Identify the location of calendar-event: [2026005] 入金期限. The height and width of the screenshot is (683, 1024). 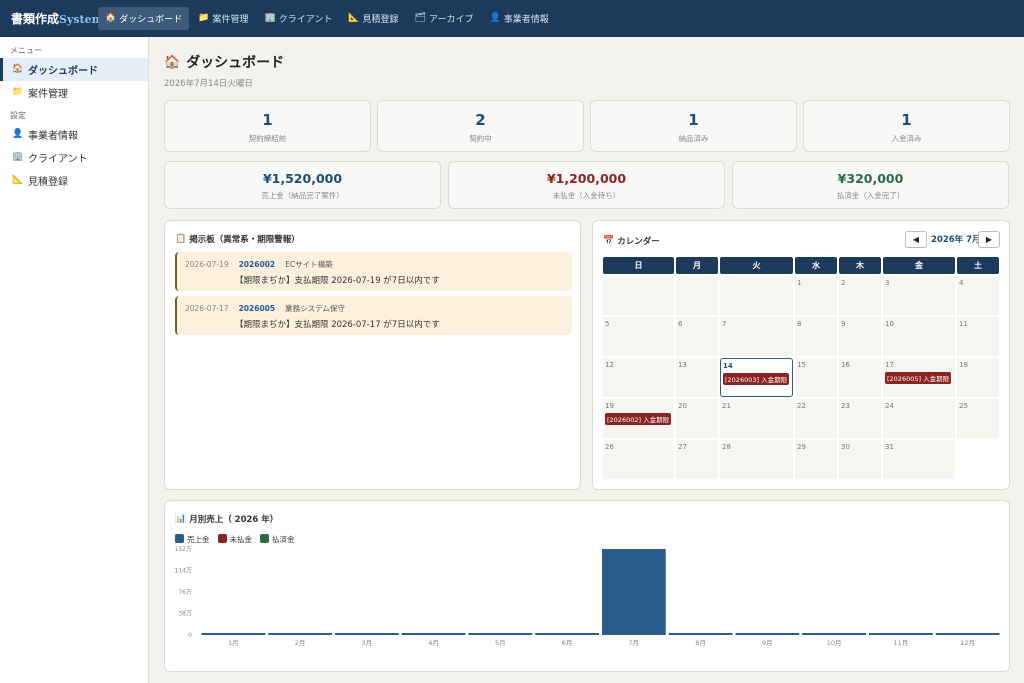
(918, 378).